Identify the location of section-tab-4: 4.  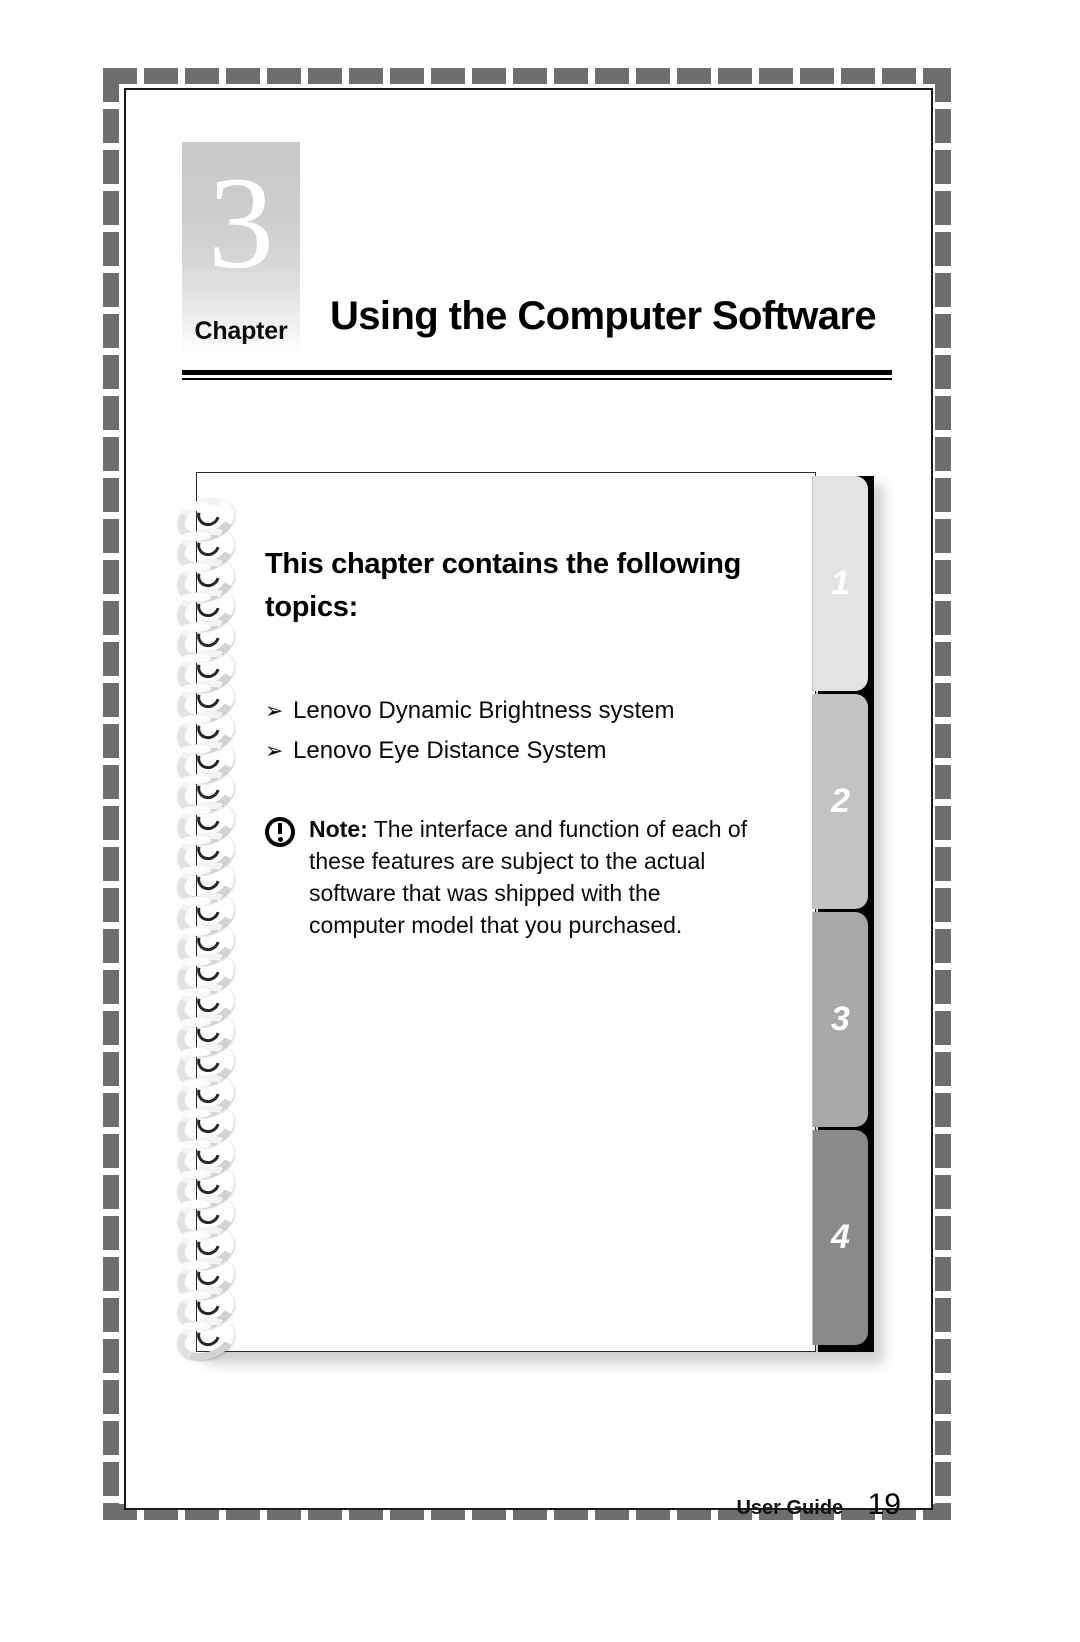
(840, 1237).